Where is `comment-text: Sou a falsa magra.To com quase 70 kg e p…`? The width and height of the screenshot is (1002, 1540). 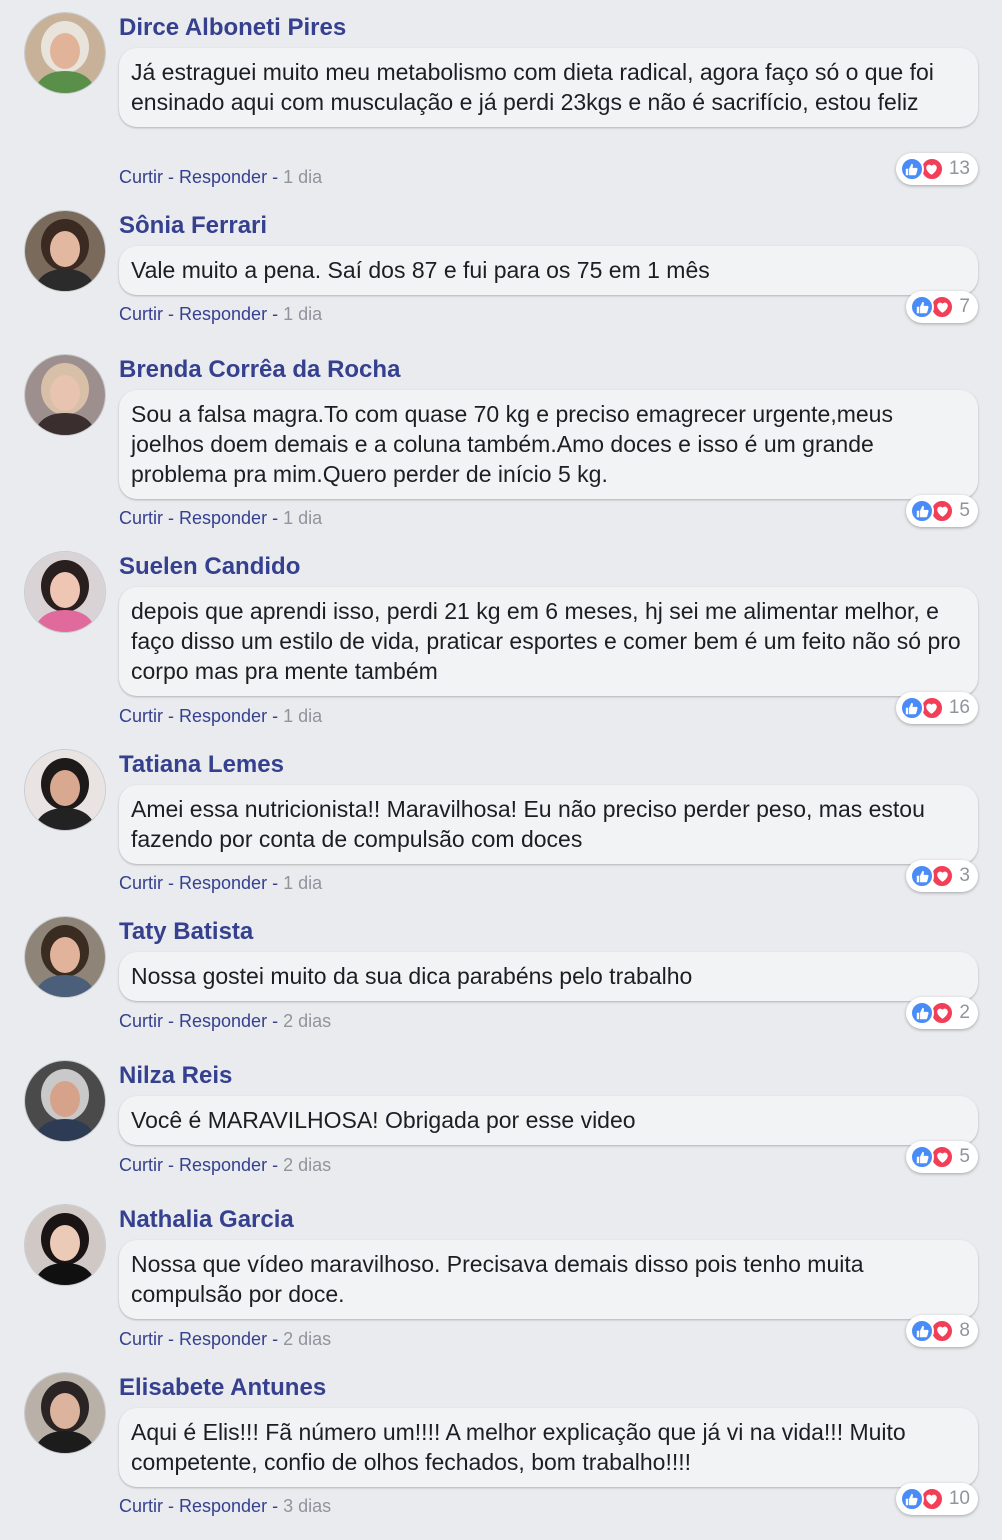
comment-text: Sou a falsa magra.To com quase 70 kg e p… is located at coordinates (548, 444).